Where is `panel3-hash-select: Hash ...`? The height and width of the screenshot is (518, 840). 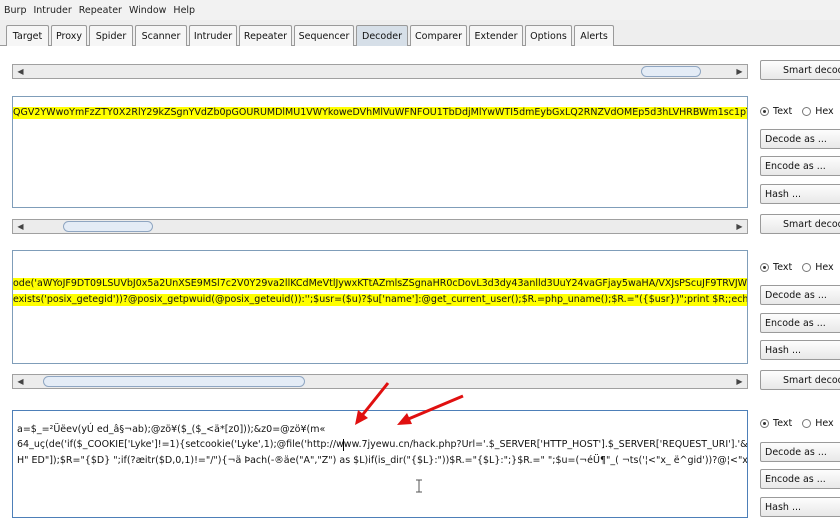
panel3-hash-select: Hash ... is located at coordinates (800, 350).